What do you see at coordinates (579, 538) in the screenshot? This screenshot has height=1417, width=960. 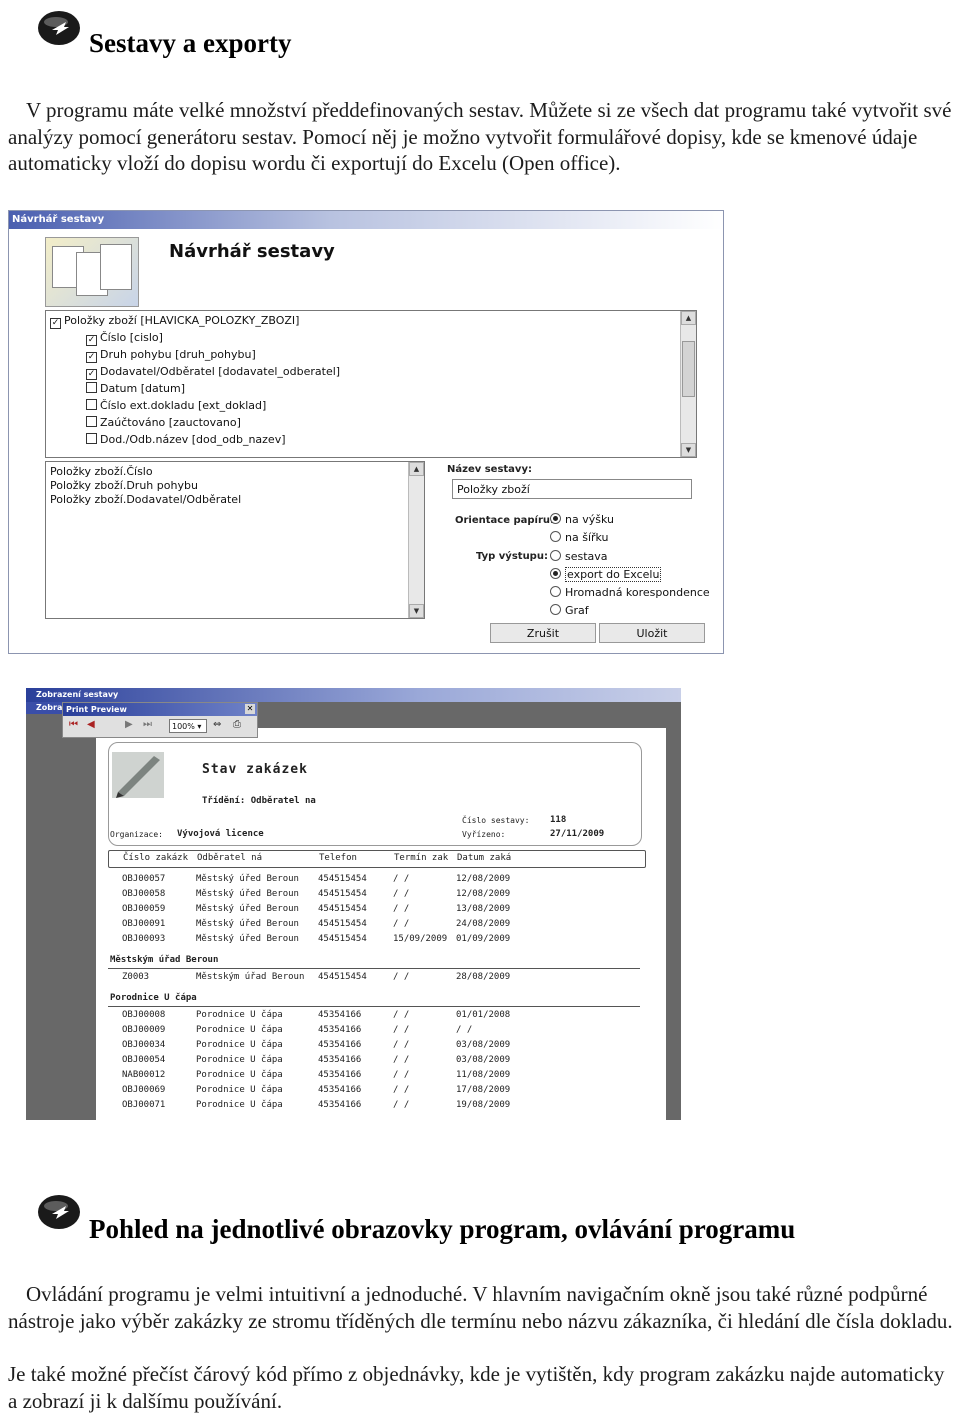 I see `radio-landscape: na šířku` at bounding box center [579, 538].